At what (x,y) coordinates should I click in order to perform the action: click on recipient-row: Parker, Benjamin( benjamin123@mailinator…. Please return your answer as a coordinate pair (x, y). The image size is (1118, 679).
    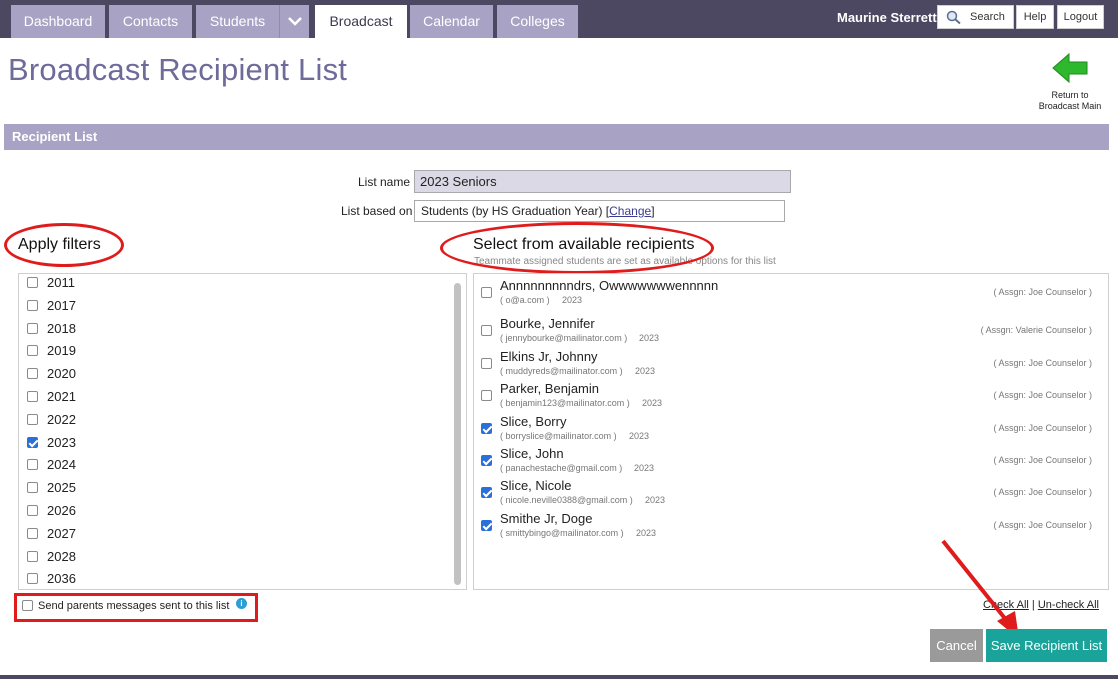
    Looking at the image, I should click on (791, 397).